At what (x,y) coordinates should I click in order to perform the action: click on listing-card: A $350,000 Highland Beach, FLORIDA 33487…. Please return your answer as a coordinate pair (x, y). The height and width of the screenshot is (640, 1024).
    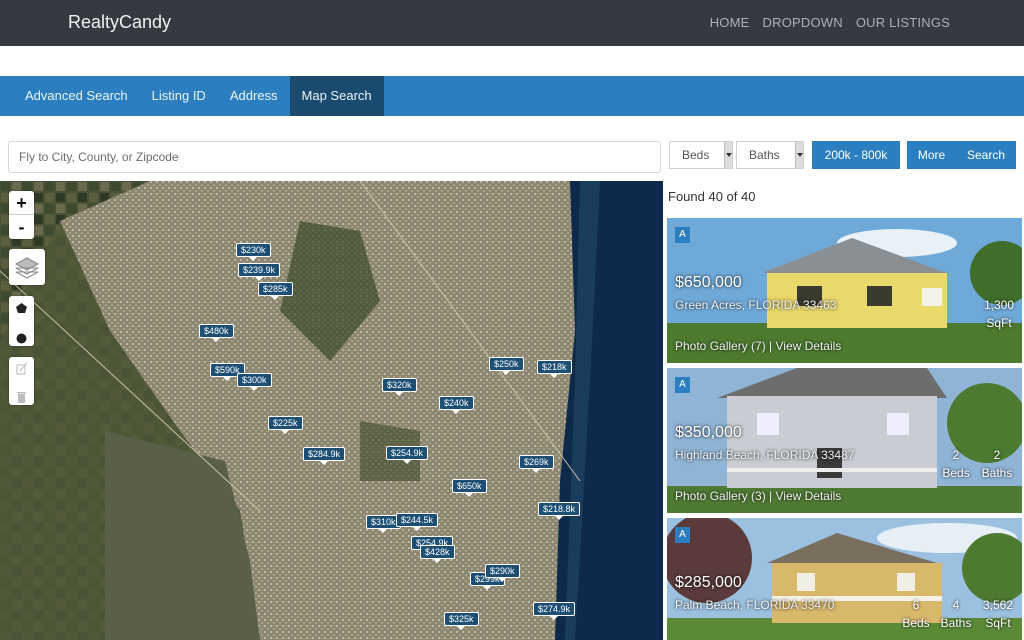
    Looking at the image, I should click on (844, 440).